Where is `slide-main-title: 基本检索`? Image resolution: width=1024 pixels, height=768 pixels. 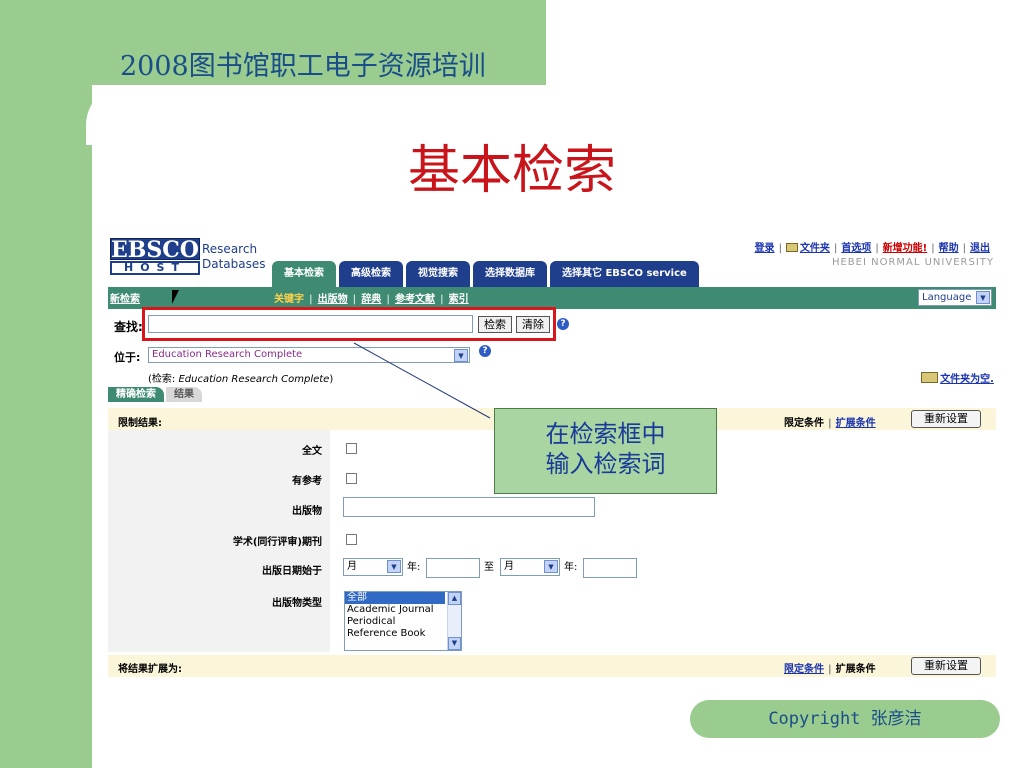 slide-main-title: 基本检索 is located at coordinates (511, 171).